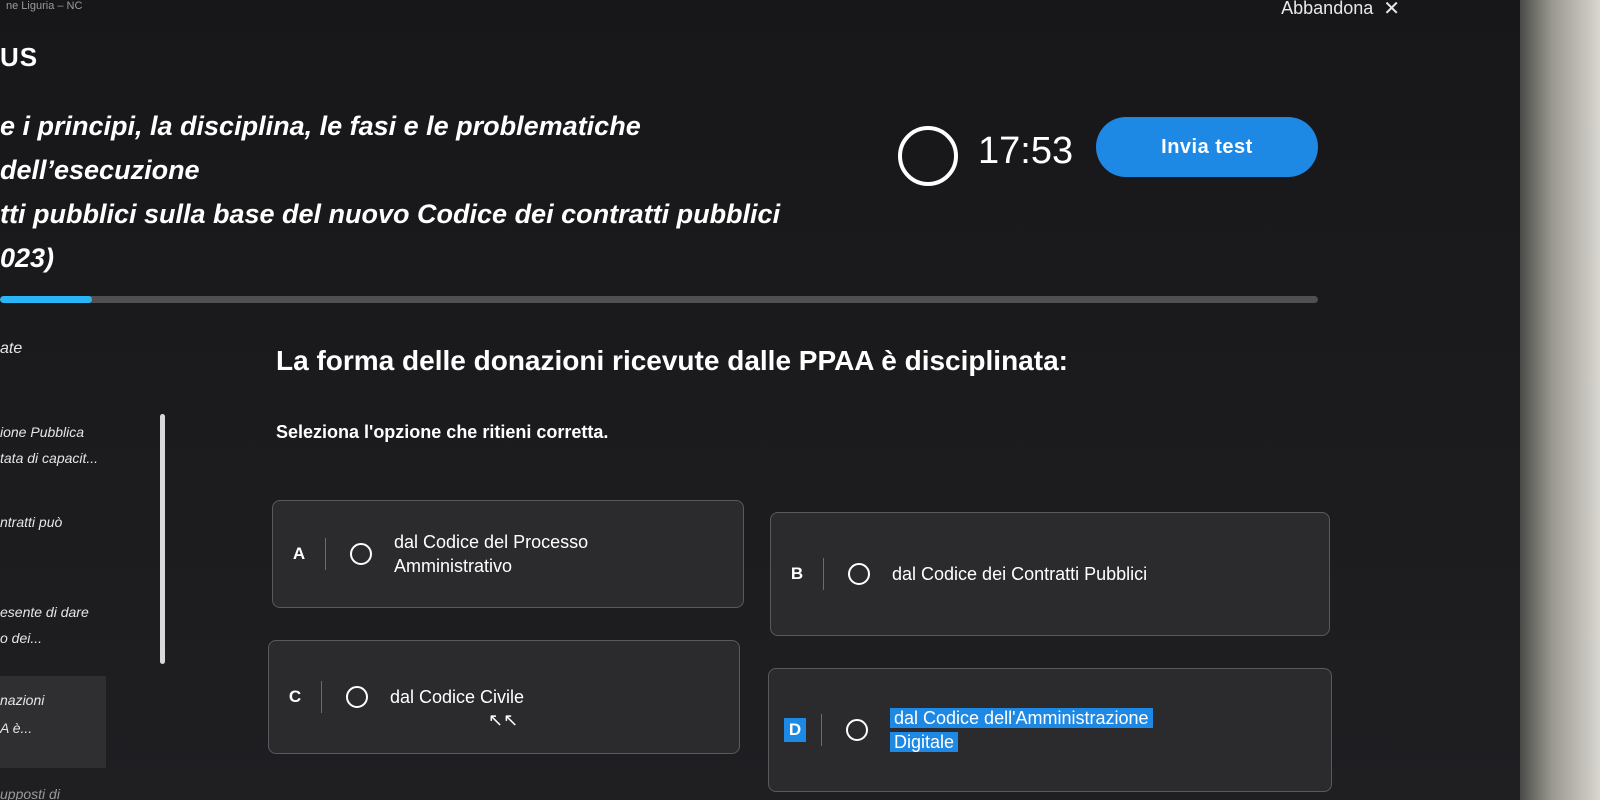 This screenshot has height=800, width=1600. I want to click on sidebar-item: esente di dare, so click(44, 612).